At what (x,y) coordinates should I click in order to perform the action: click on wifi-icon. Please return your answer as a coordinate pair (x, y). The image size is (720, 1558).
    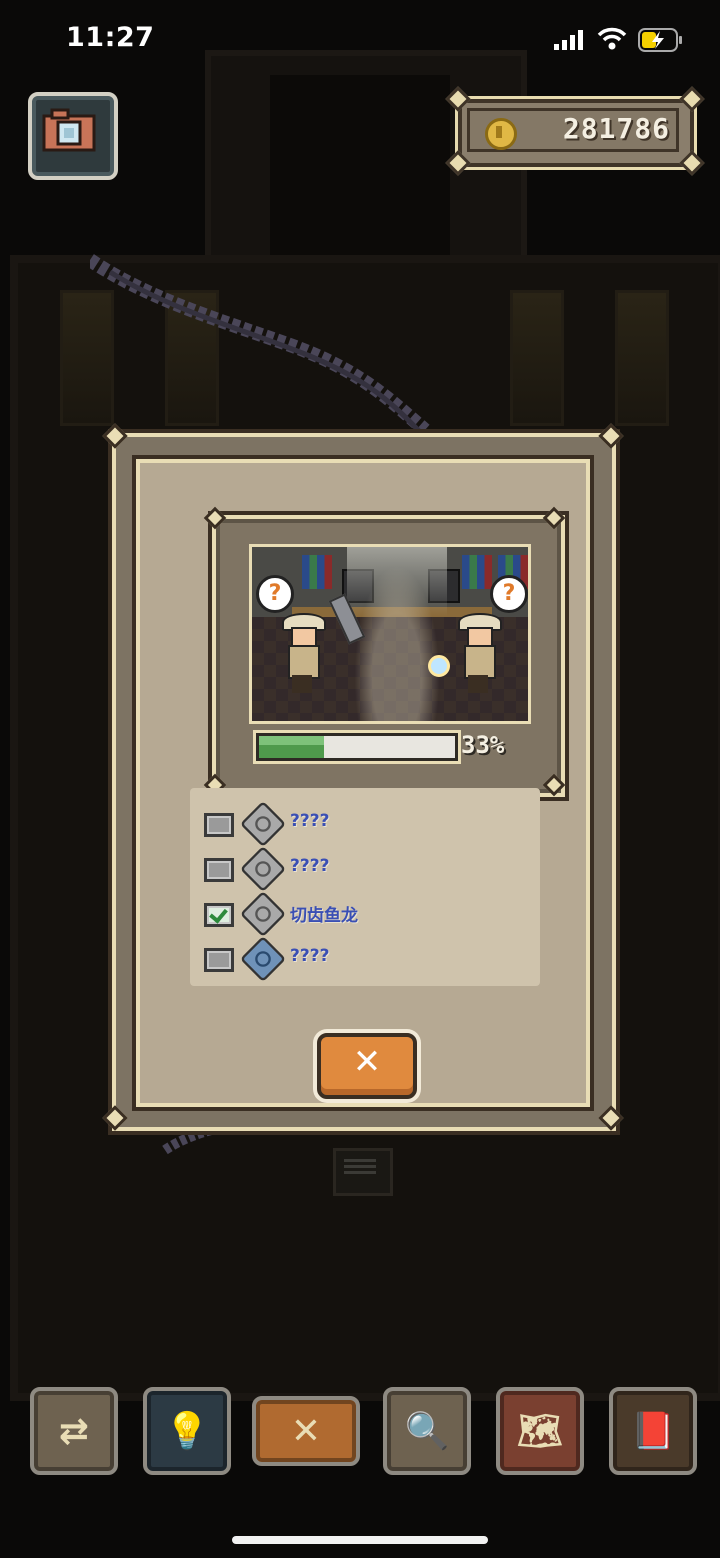
    Looking at the image, I should click on (612, 38).